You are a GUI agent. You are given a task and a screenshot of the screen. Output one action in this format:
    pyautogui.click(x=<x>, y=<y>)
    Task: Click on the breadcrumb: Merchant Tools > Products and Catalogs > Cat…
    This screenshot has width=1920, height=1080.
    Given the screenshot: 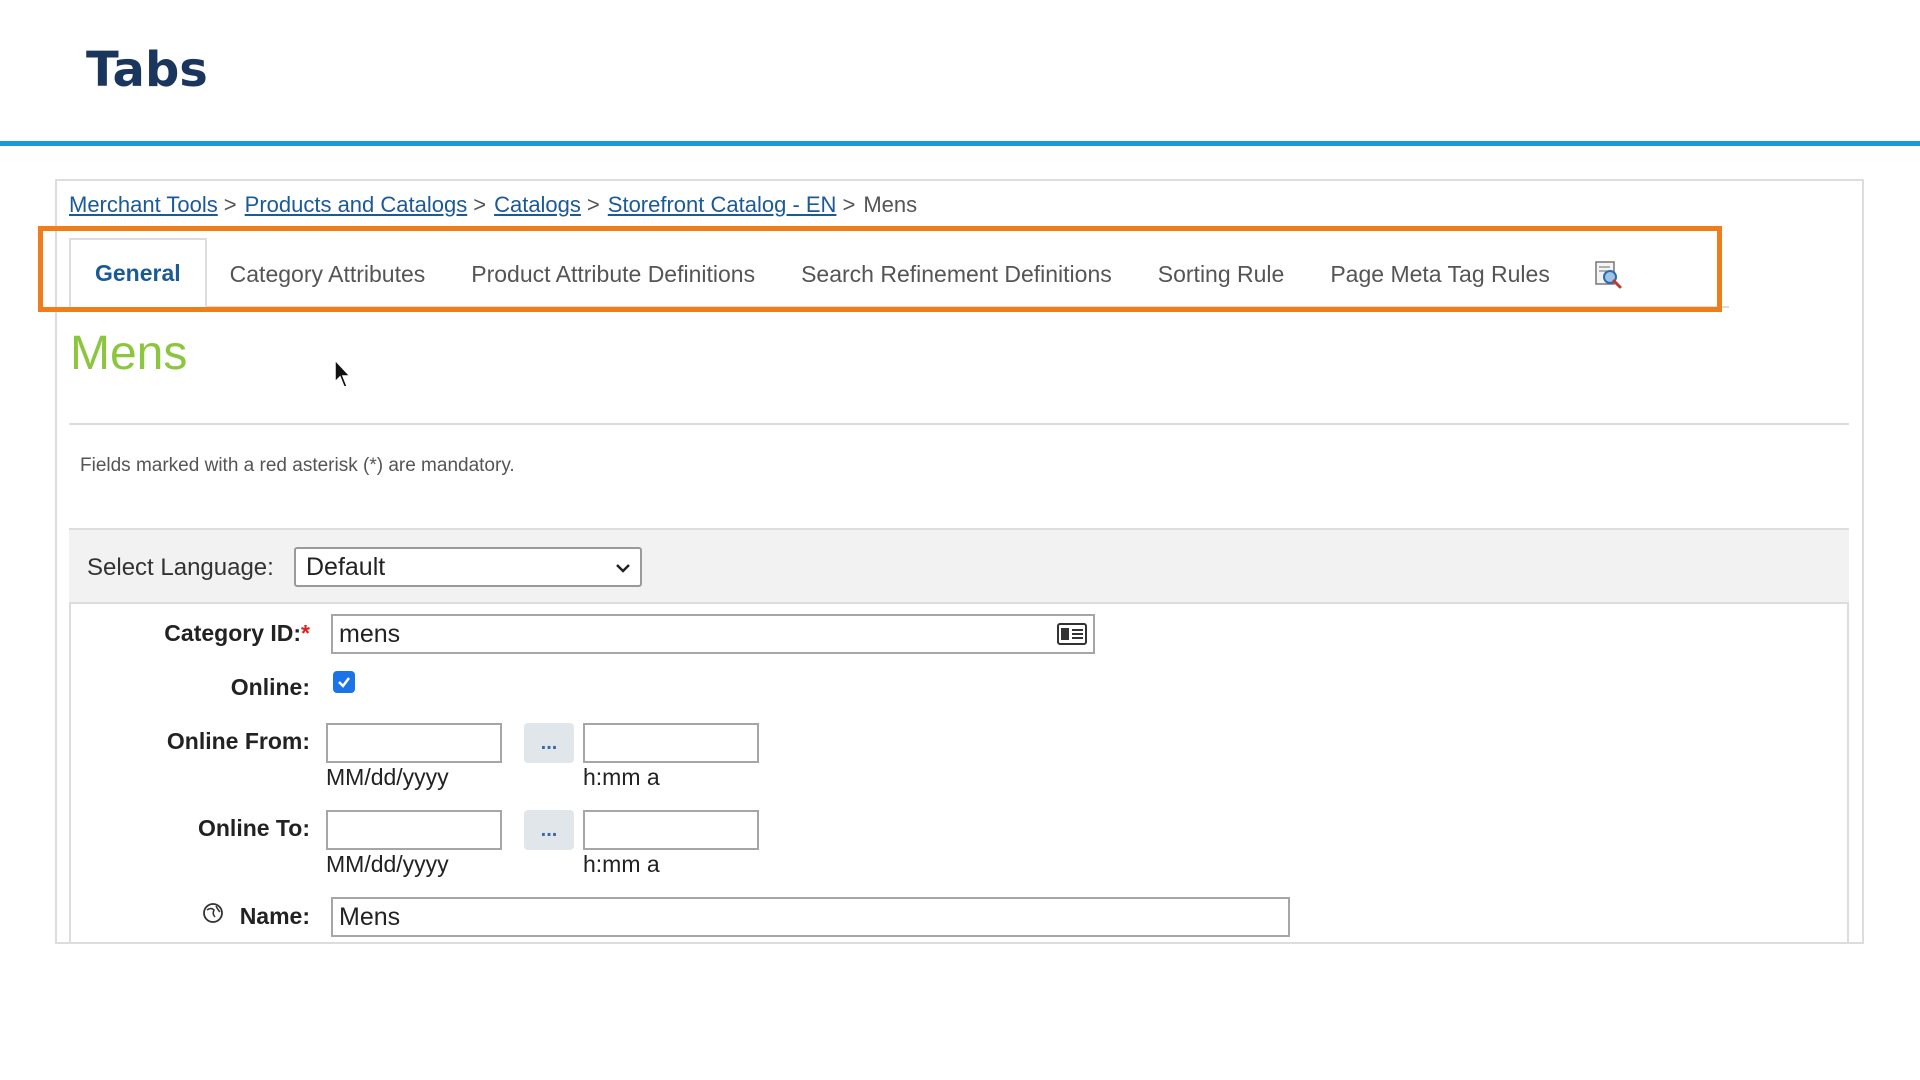 What is the action you would take?
    pyautogui.click(x=493, y=205)
    